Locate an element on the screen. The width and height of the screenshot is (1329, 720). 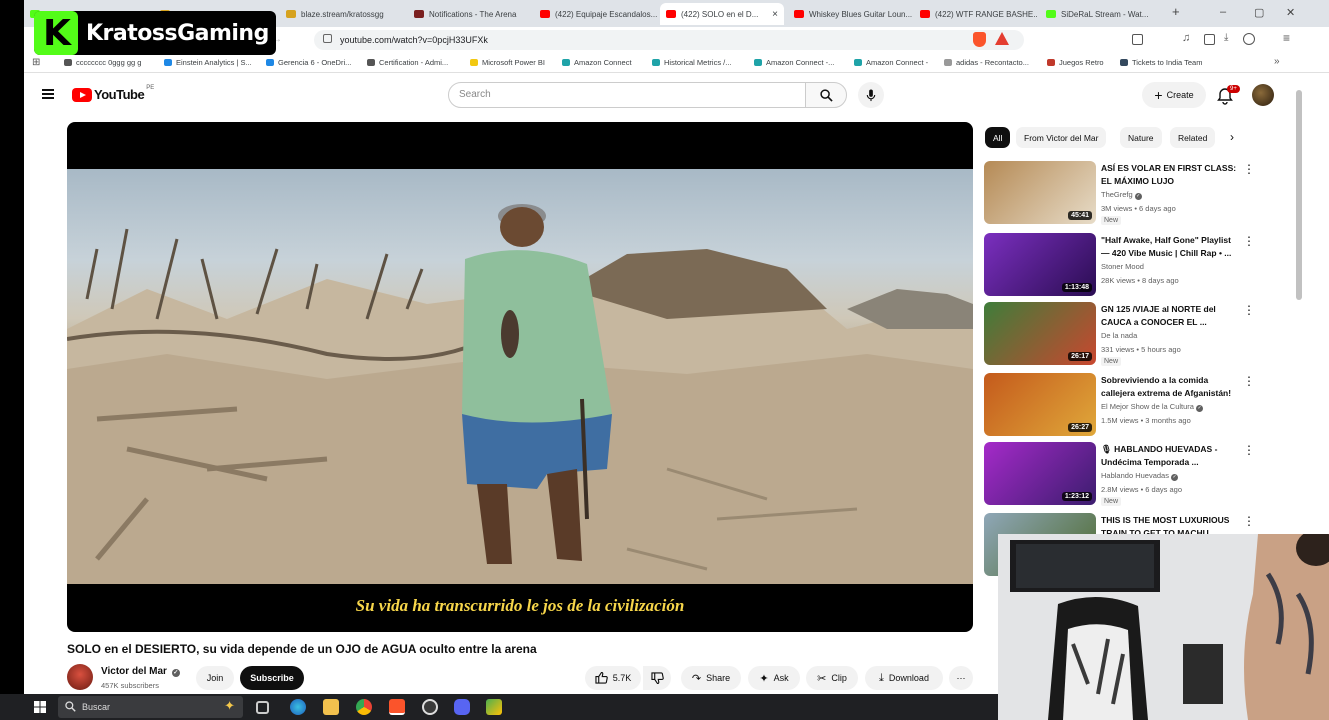
download-label: Download is located at coordinates (908, 678).